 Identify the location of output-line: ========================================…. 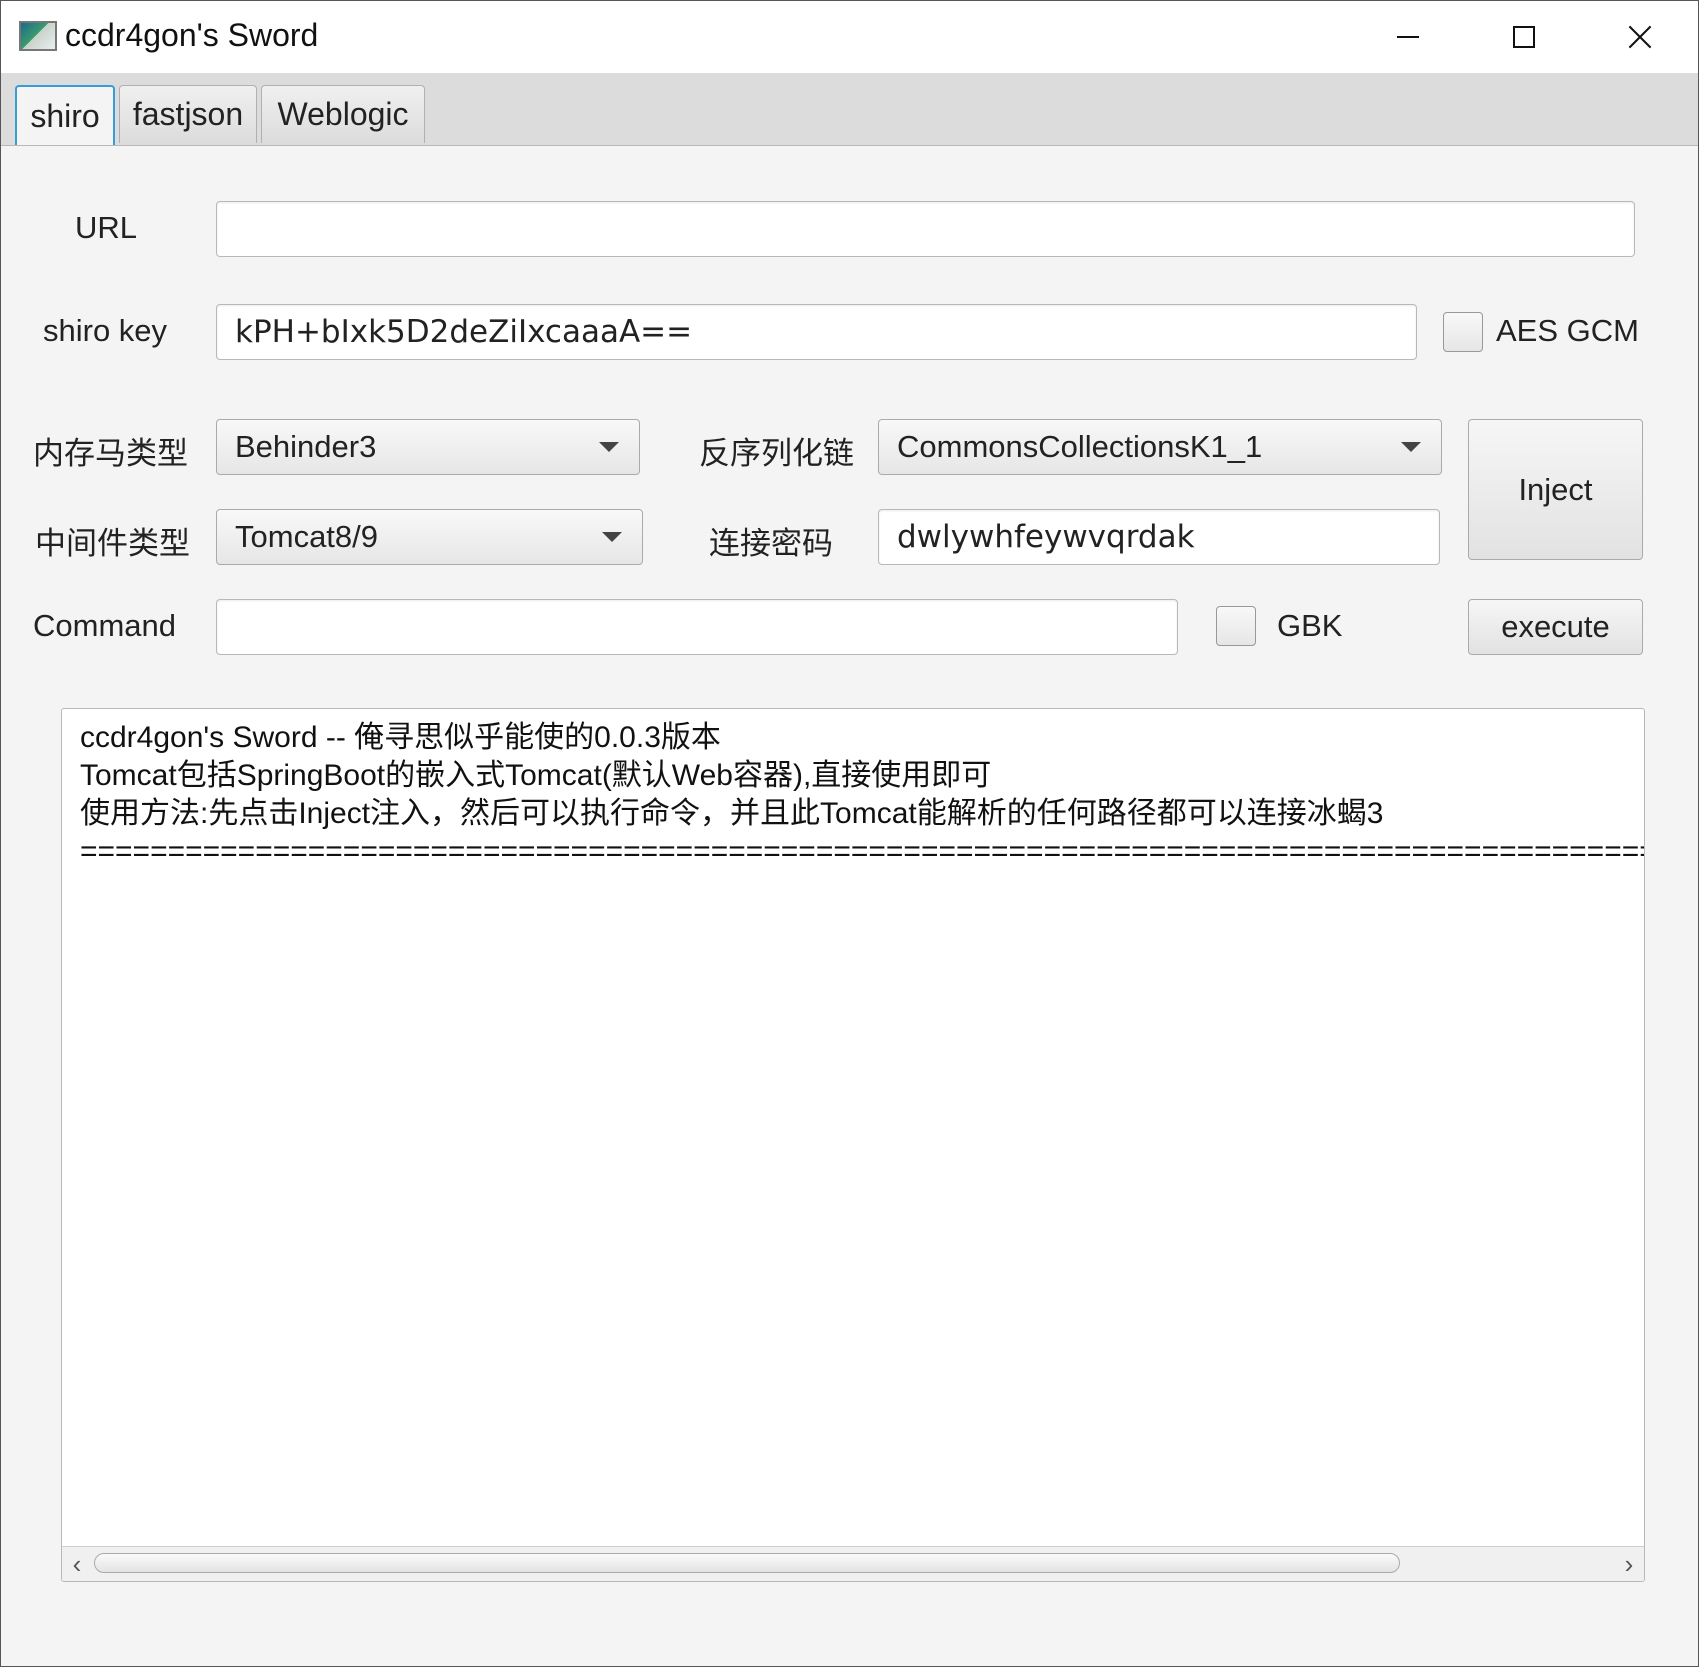
(862, 851).